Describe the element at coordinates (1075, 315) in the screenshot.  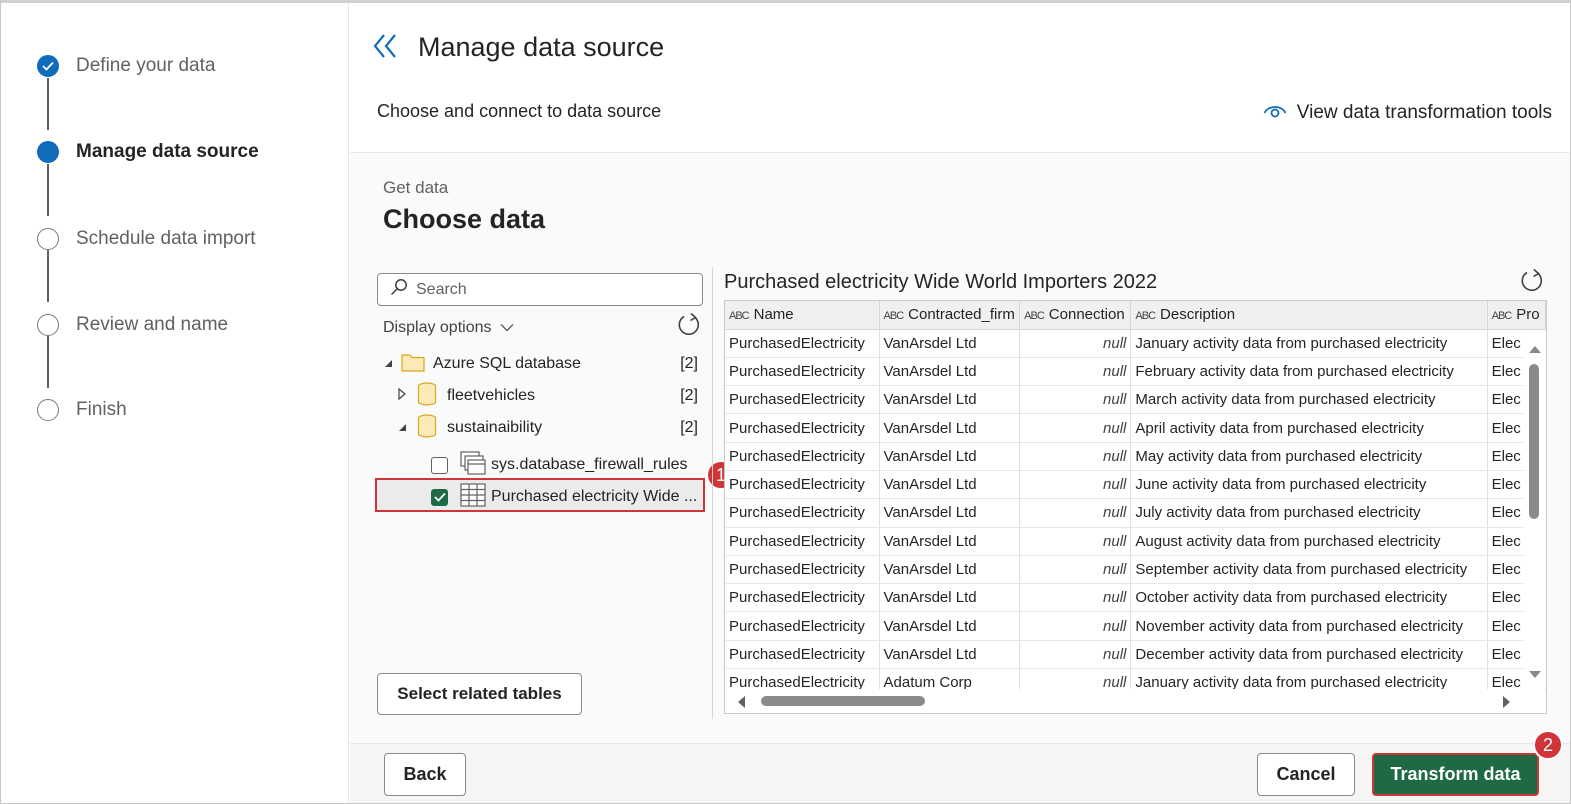
I see `column-header-connection: ABC Connection` at that location.